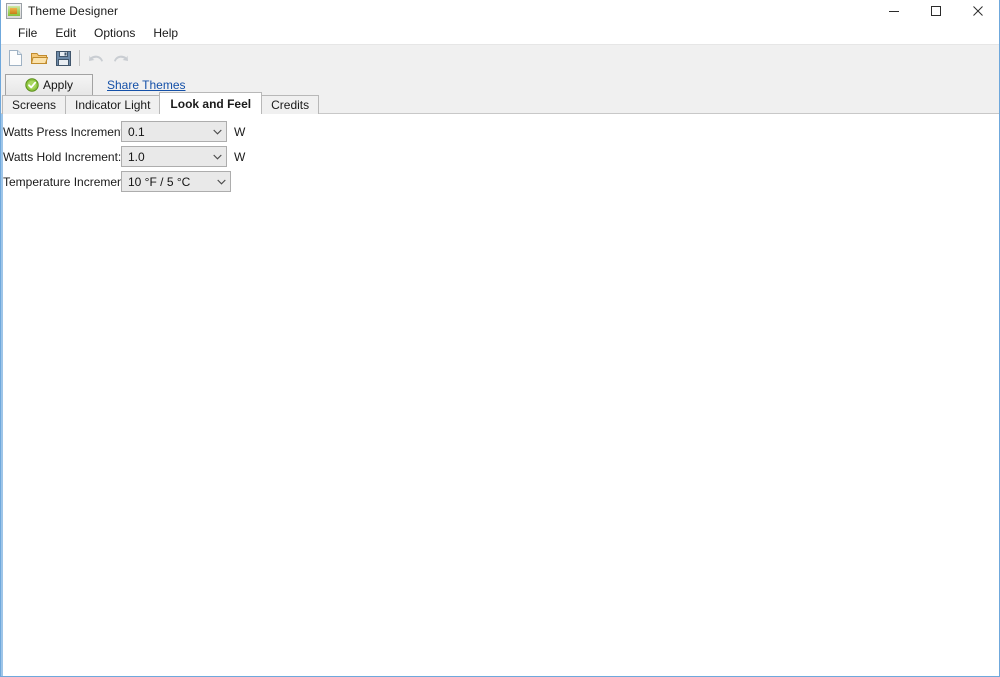  I want to click on tab-screens: Screens, so click(34, 104).